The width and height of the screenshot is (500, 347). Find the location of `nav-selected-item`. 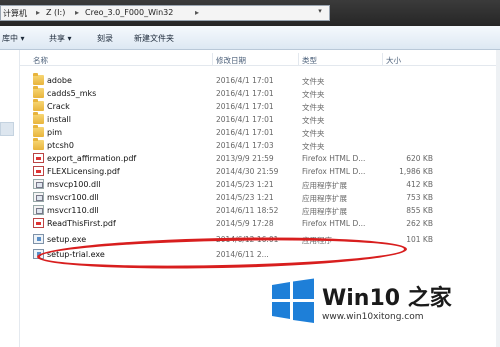

nav-selected-item is located at coordinates (7, 129).